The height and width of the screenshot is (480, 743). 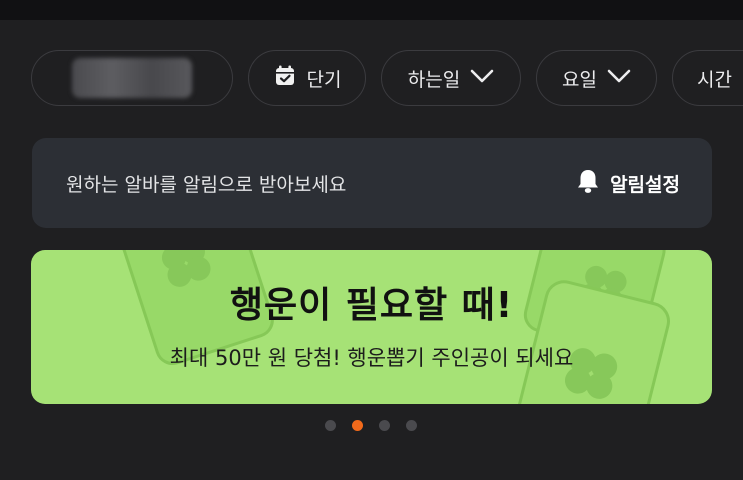 I want to click on bell-icon, so click(x=588, y=183).